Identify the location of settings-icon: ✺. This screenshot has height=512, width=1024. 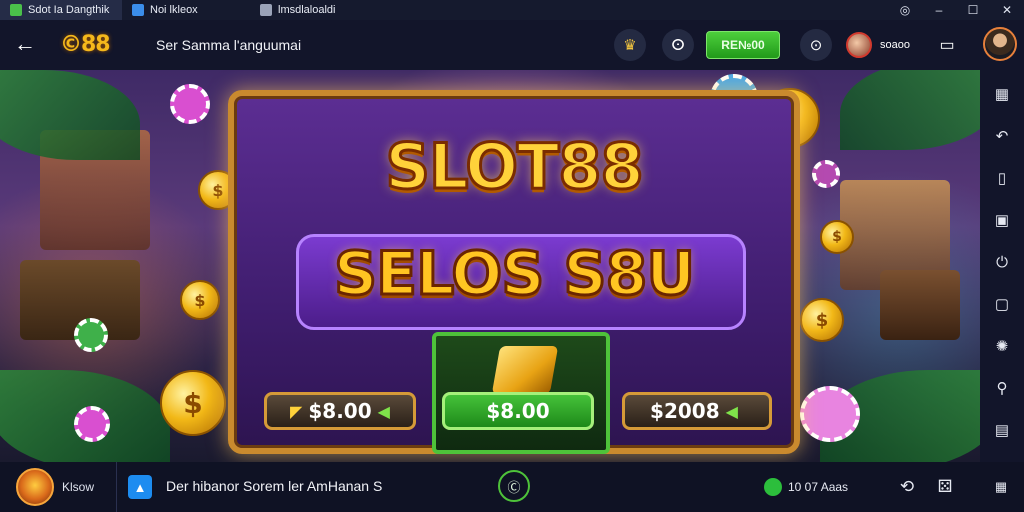
(1002, 346).